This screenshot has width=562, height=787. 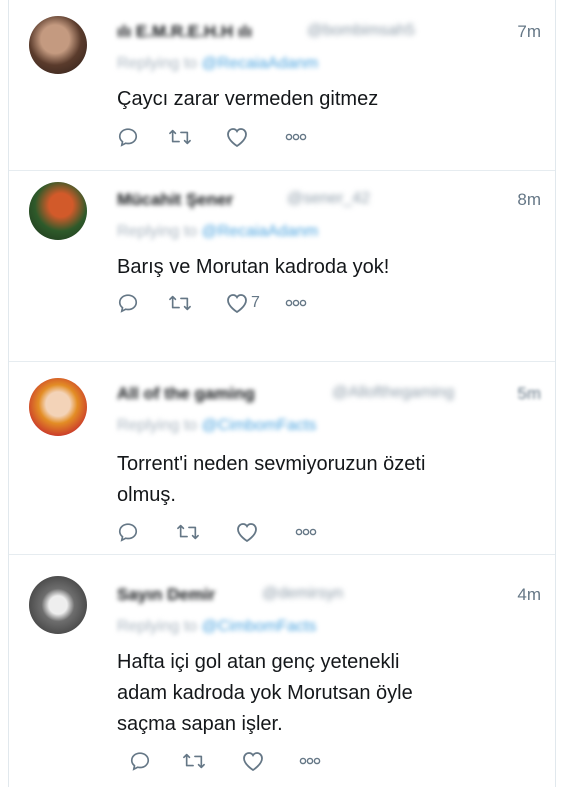 What do you see at coordinates (529, 200) in the screenshot?
I see `timestamp: 8m` at bounding box center [529, 200].